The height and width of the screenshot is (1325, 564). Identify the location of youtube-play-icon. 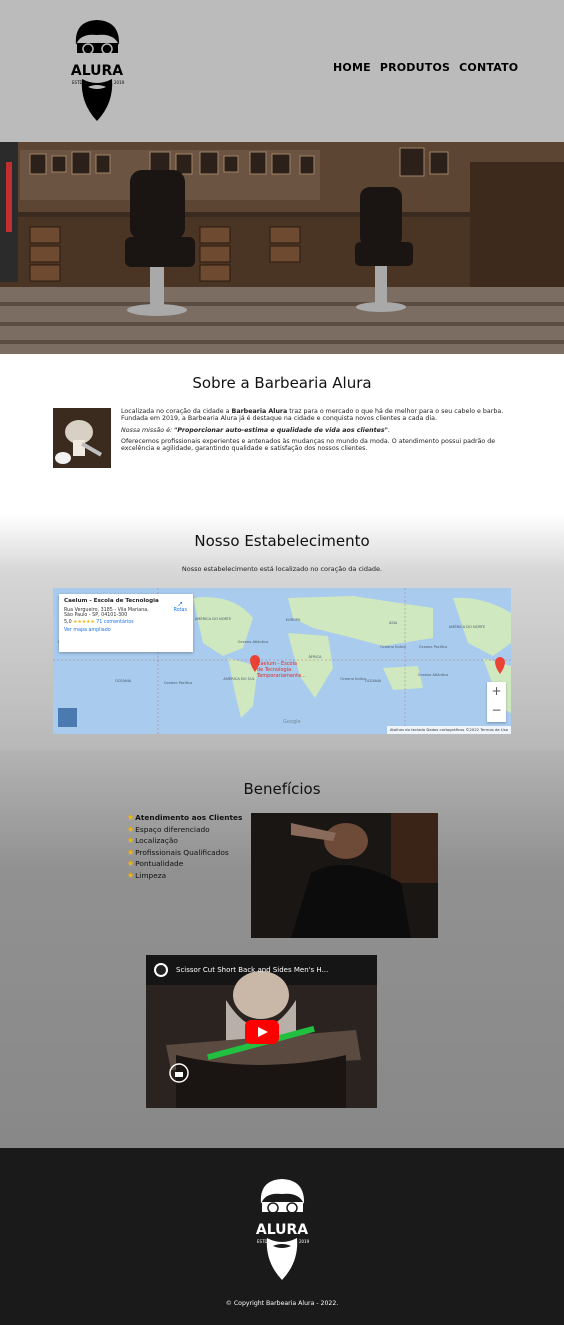
(262, 1032).